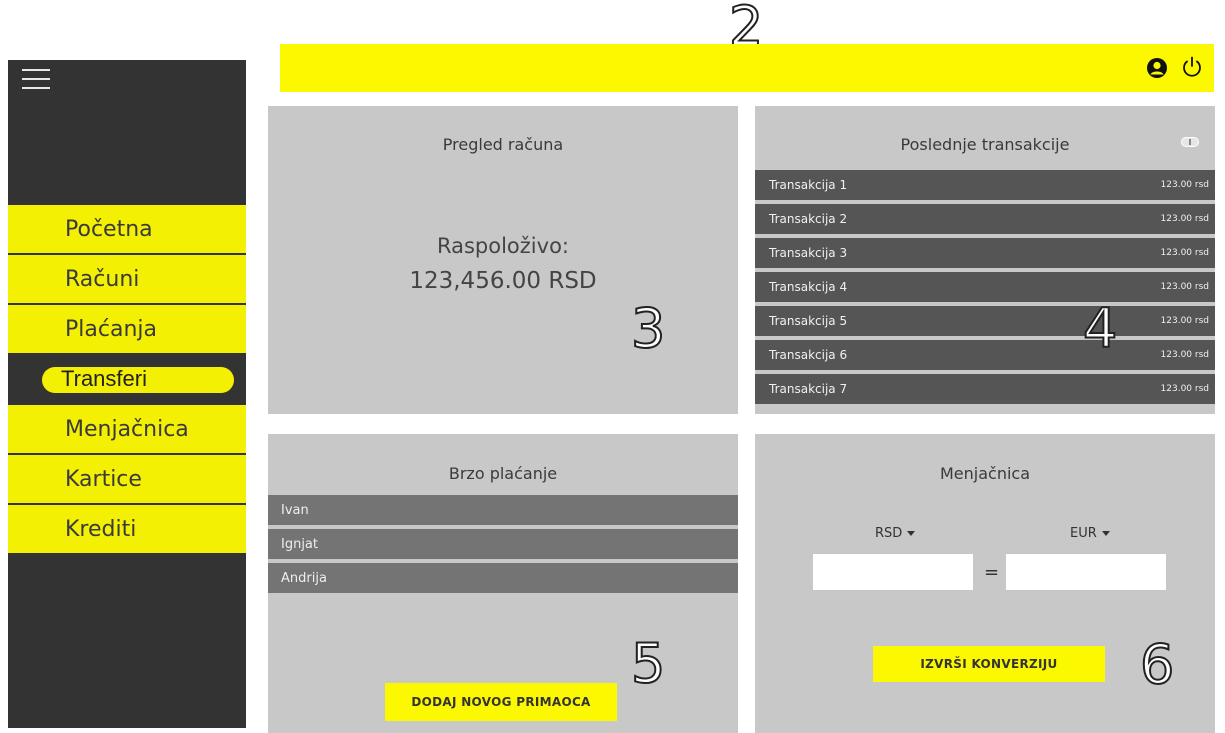 This screenshot has width=1225, height=733. Describe the element at coordinates (1190, 142) in the screenshot. I see `toggle-icon` at that location.